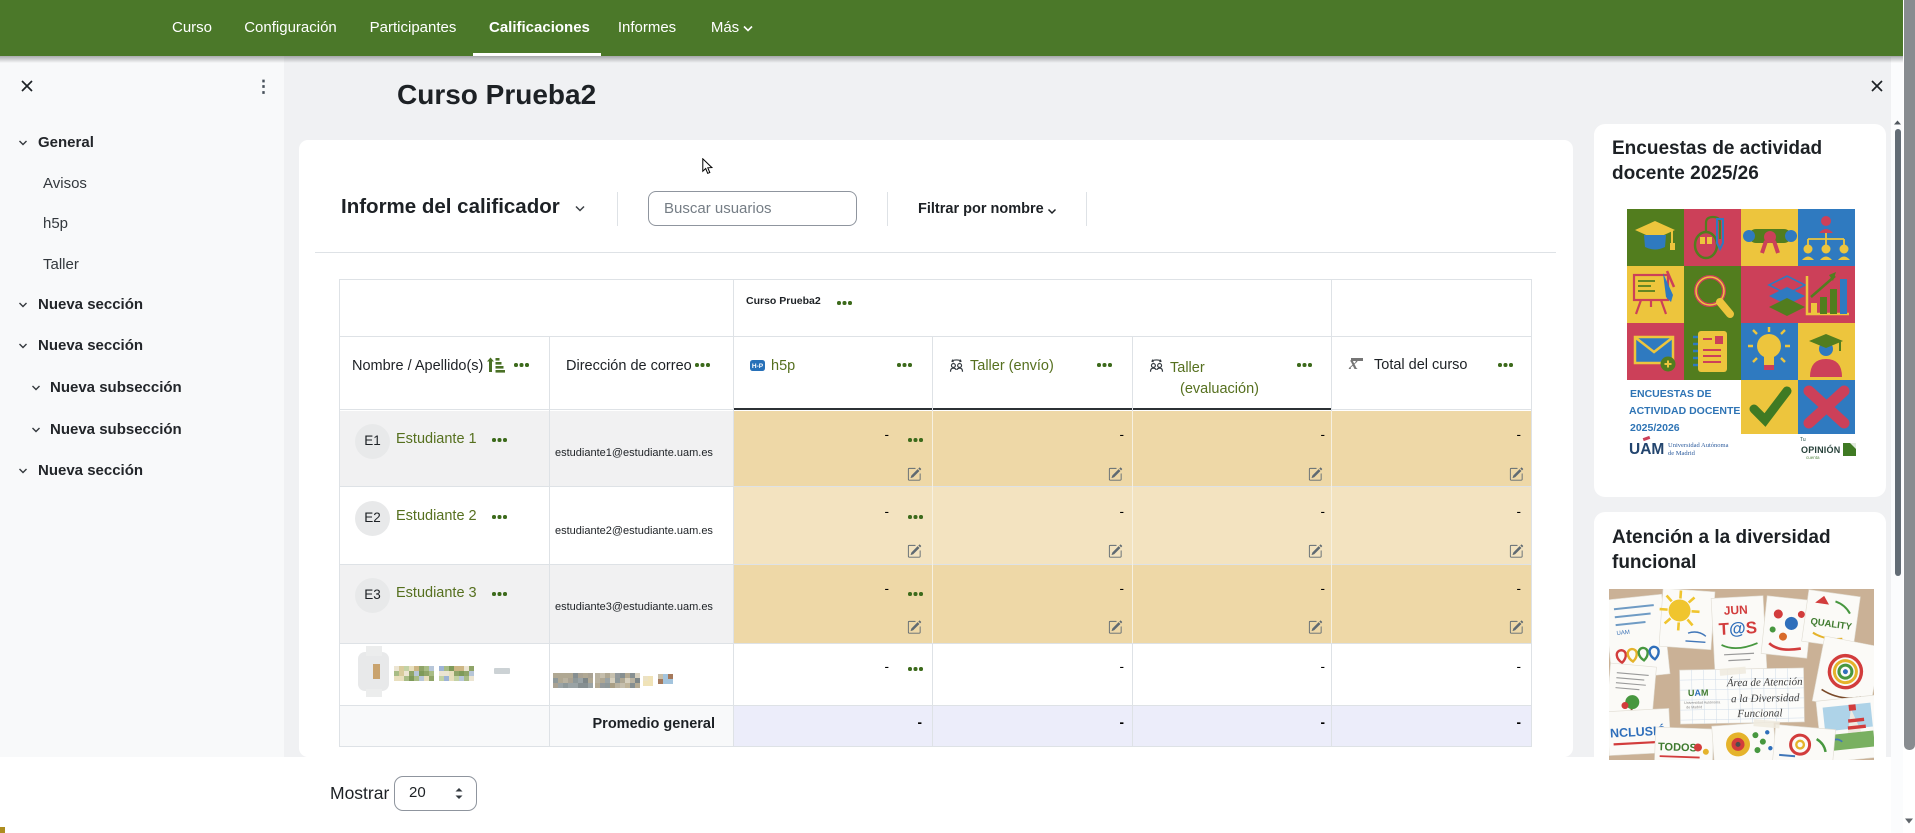  I want to click on svg-text: Funcional, so click(1759, 713).